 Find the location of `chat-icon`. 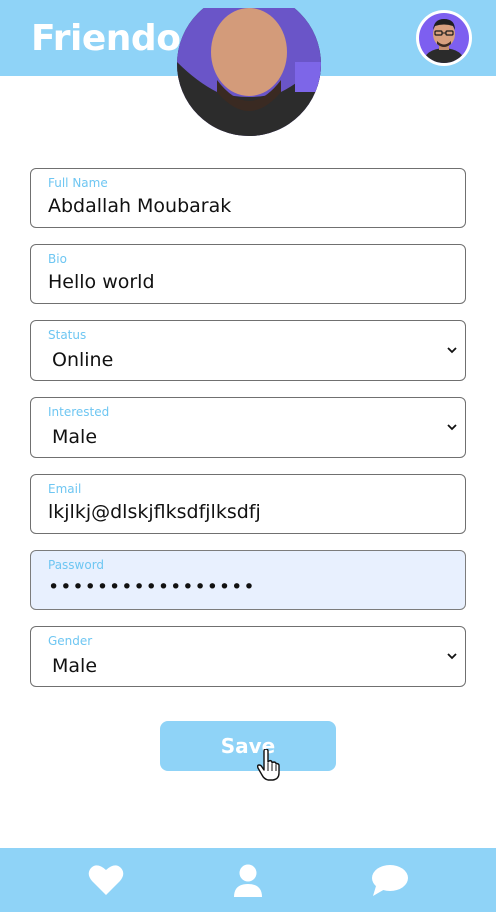

chat-icon is located at coordinates (390, 881).